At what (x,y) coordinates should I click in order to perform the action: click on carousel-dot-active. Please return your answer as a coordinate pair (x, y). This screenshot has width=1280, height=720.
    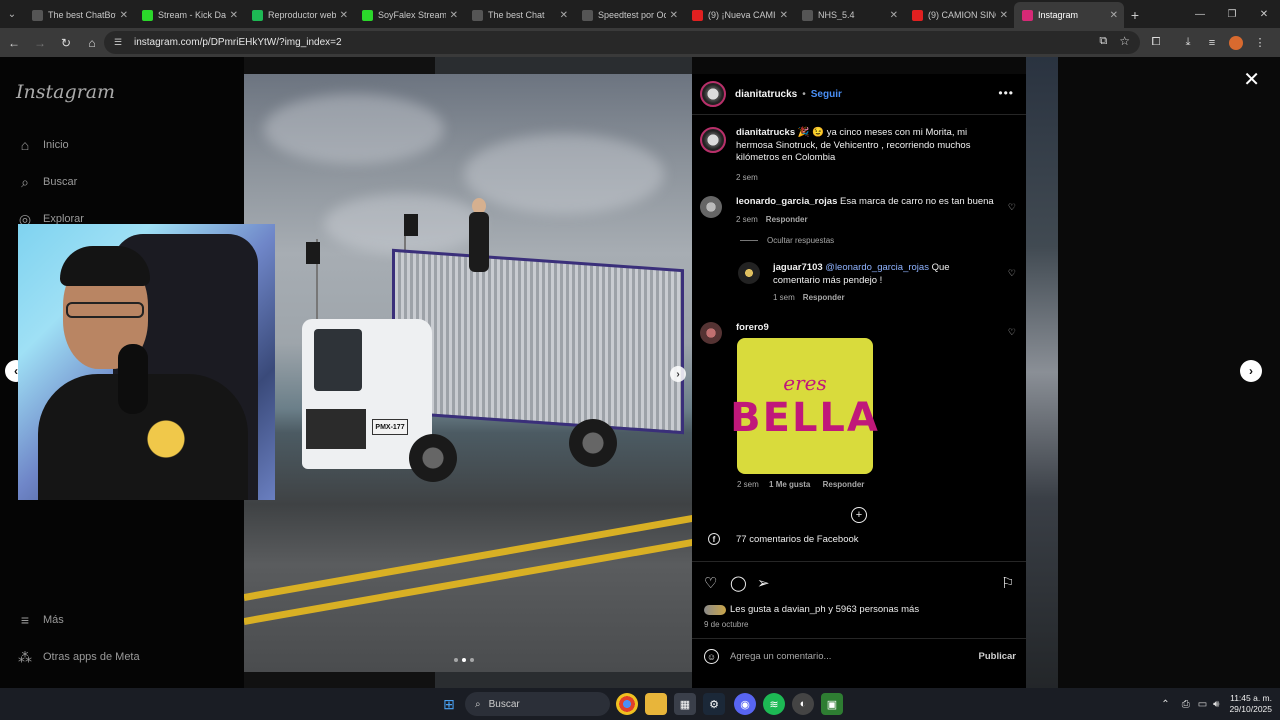
    Looking at the image, I should click on (464, 660).